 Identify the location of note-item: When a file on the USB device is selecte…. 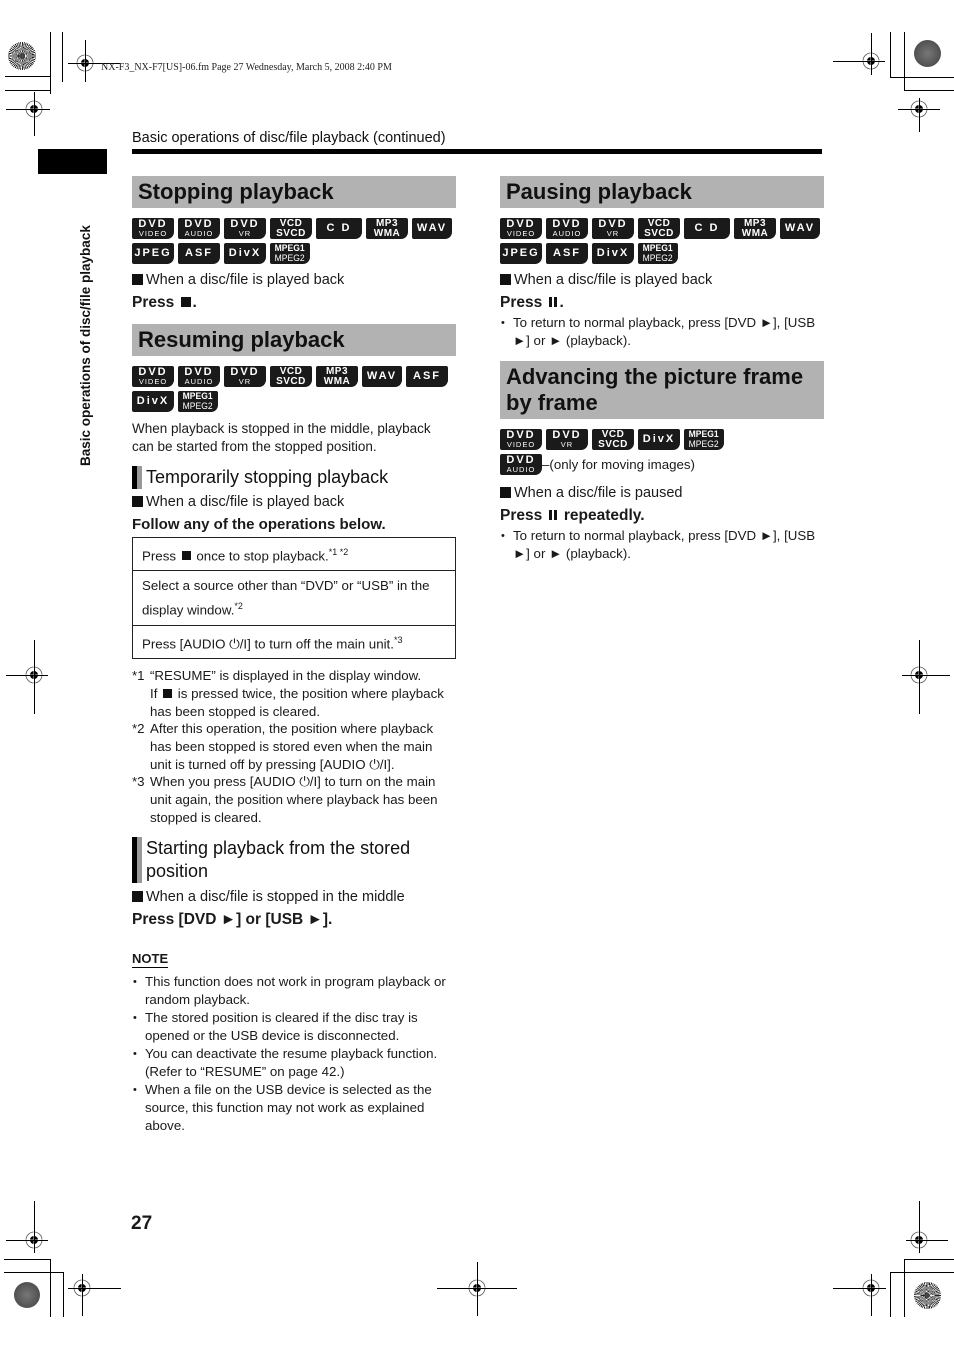
(294, 1108).